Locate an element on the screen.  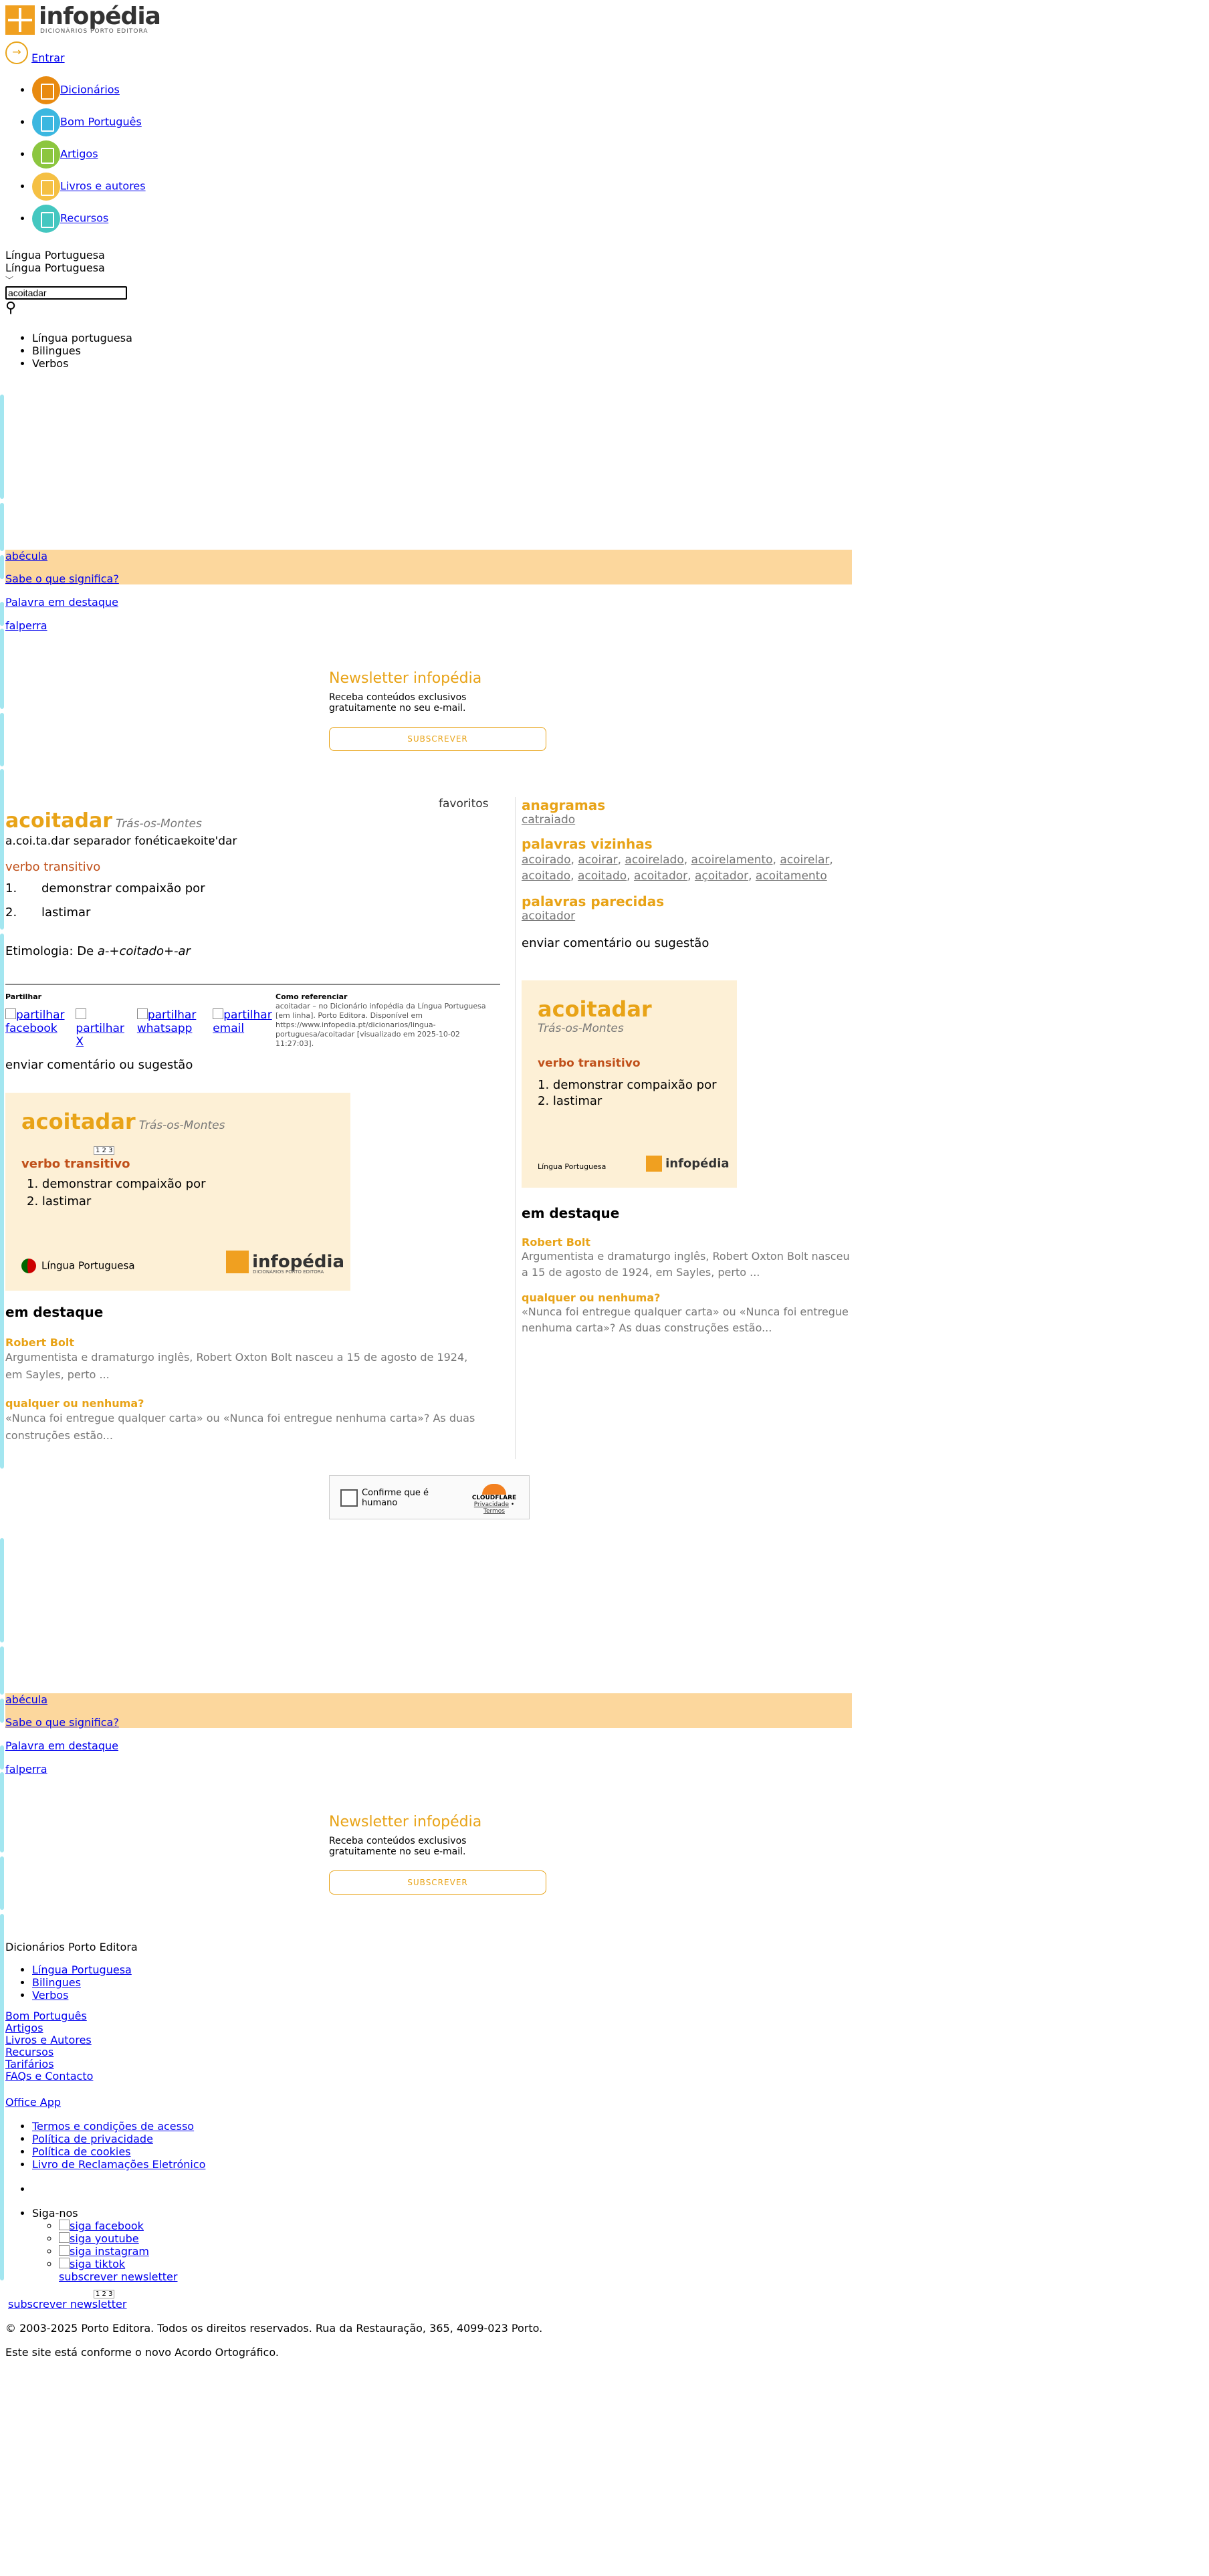
column-divider is located at coordinates (515, 1128).